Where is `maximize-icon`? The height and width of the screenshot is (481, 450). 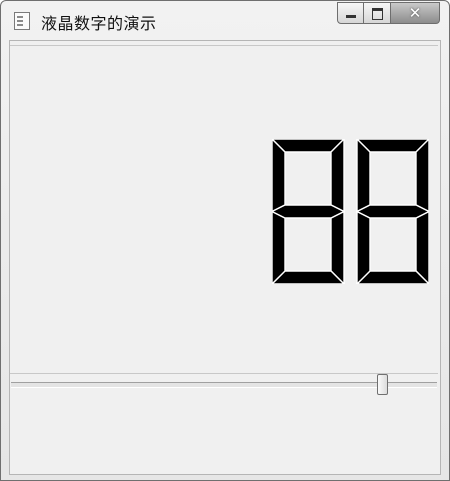
maximize-icon is located at coordinates (377, 14).